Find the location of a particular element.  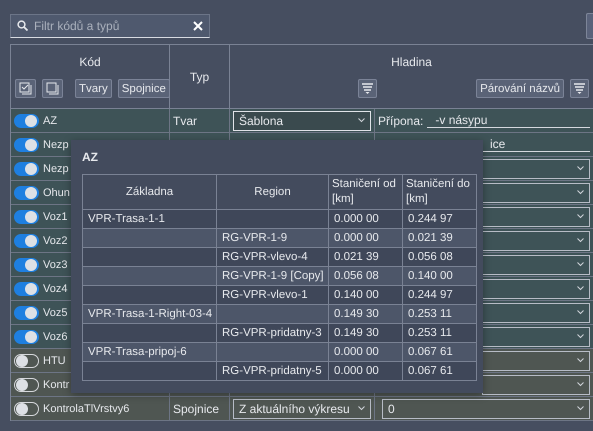

table-cell: RG-VPR-pridatny-3 is located at coordinates (272, 333).